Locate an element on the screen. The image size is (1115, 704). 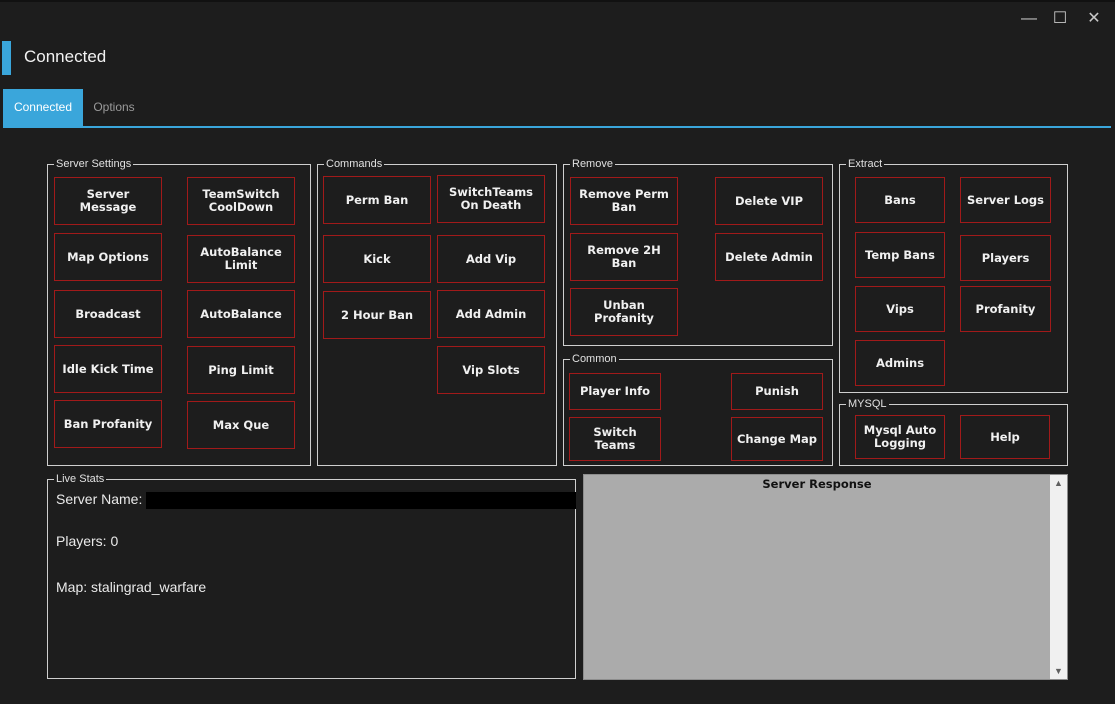
close-icon: ✕ is located at coordinates (1094, 19).